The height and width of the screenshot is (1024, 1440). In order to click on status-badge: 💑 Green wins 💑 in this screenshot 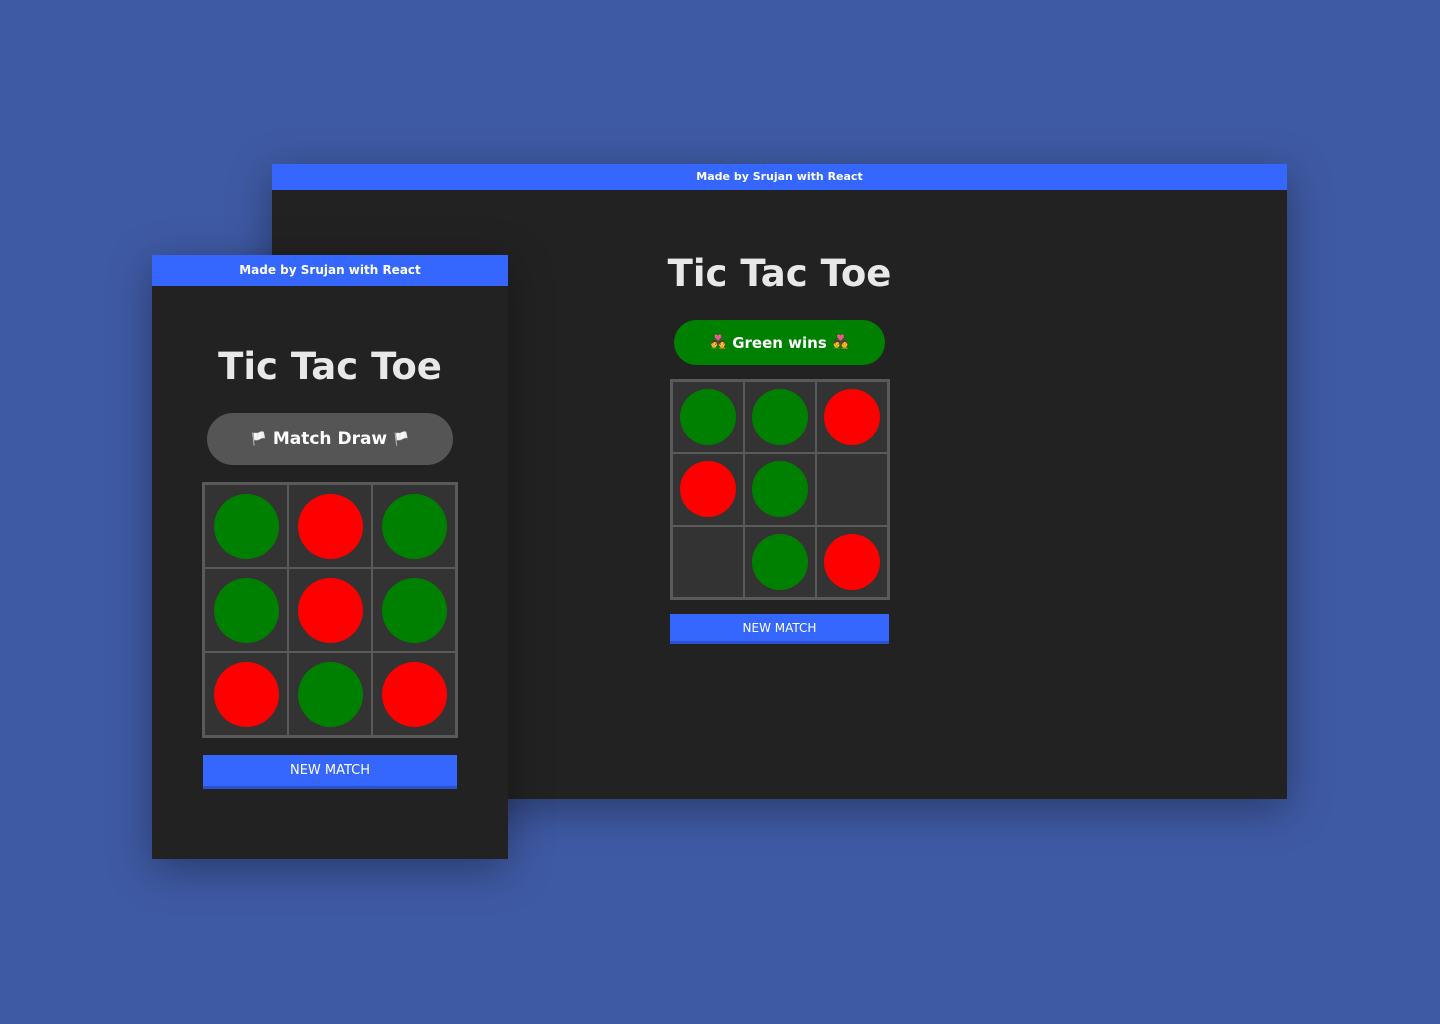, I will do `click(779, 342)`.